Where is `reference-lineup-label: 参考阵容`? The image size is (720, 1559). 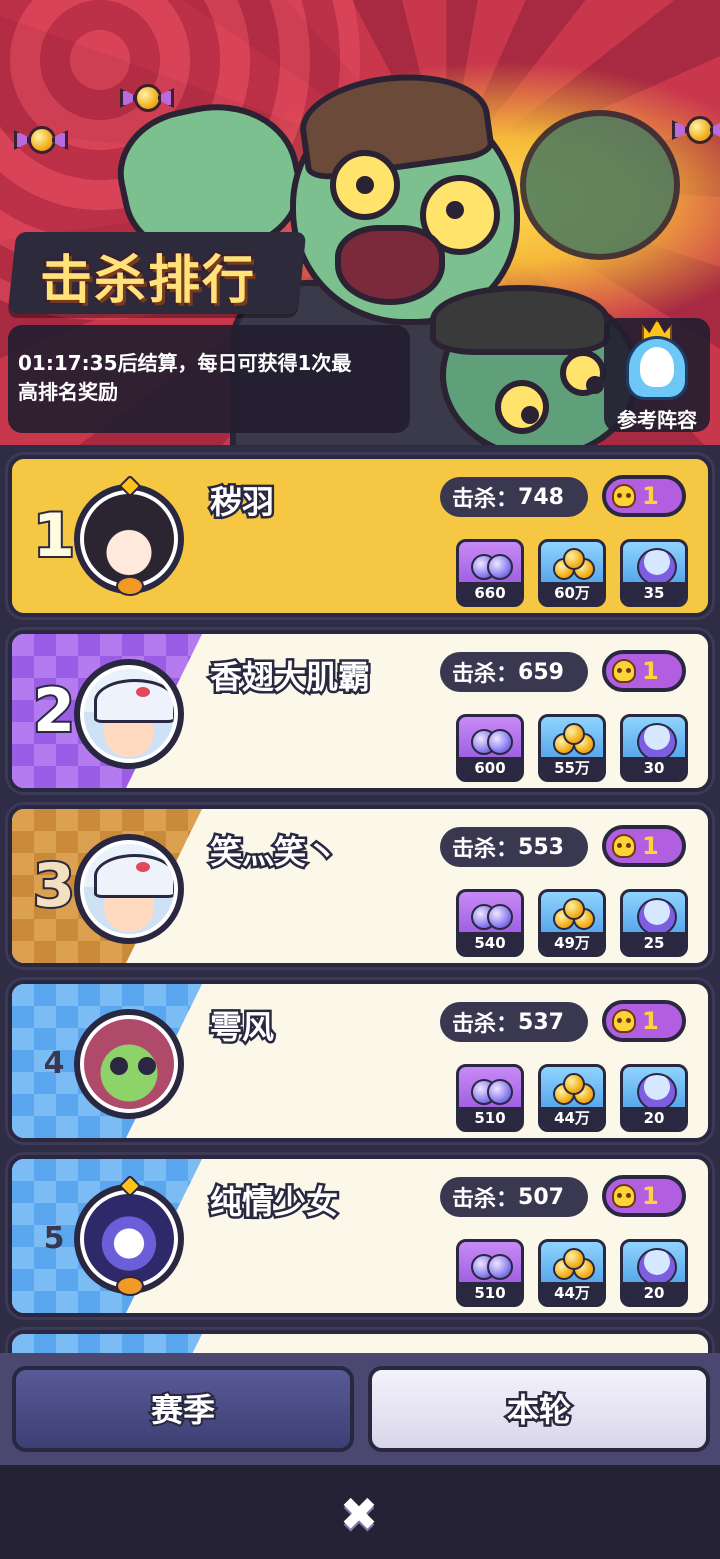
reference-lineup-label: 参考阵容 is located at coordinates (657, 420).